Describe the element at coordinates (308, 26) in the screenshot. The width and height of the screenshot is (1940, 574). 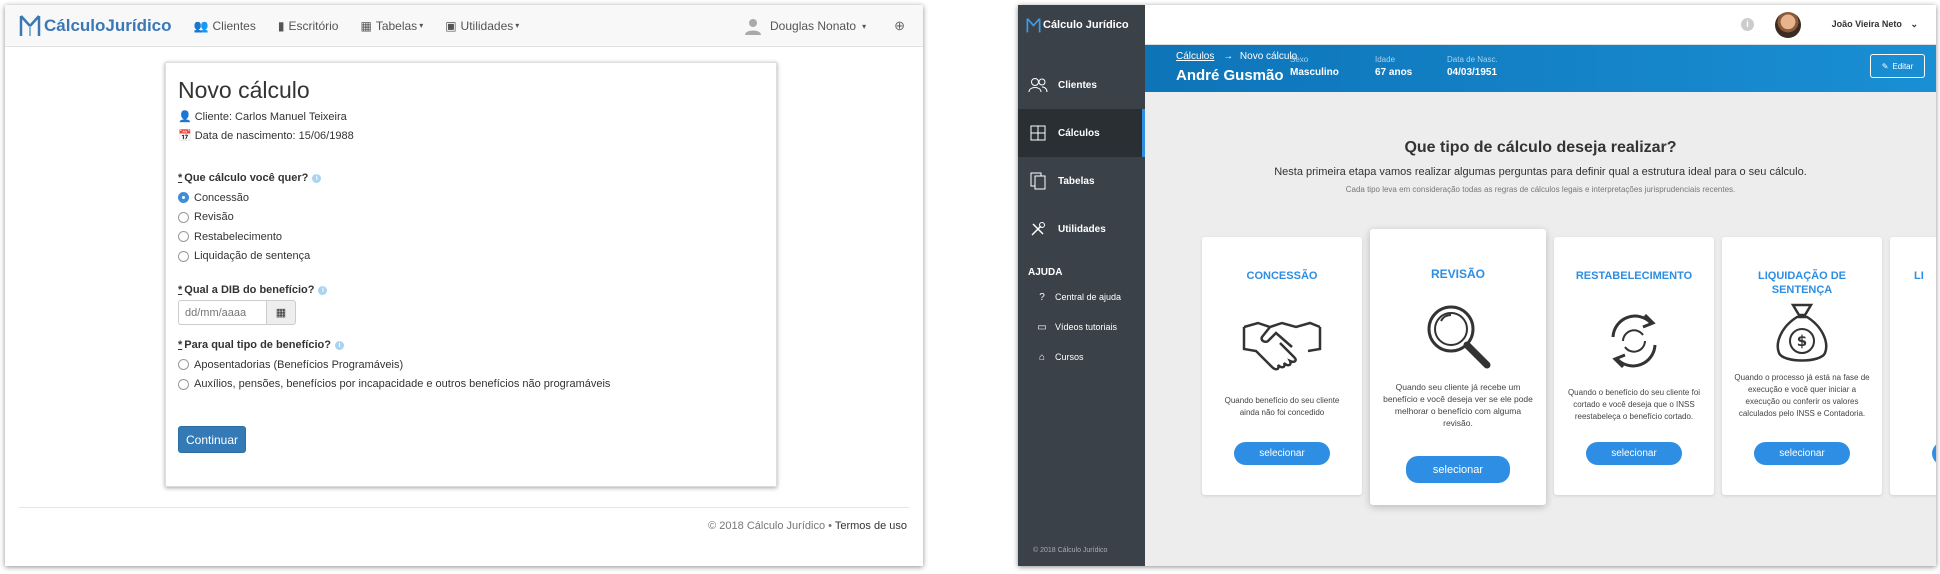
I see `nav-escritorio: ▮ Escritório` at that location.